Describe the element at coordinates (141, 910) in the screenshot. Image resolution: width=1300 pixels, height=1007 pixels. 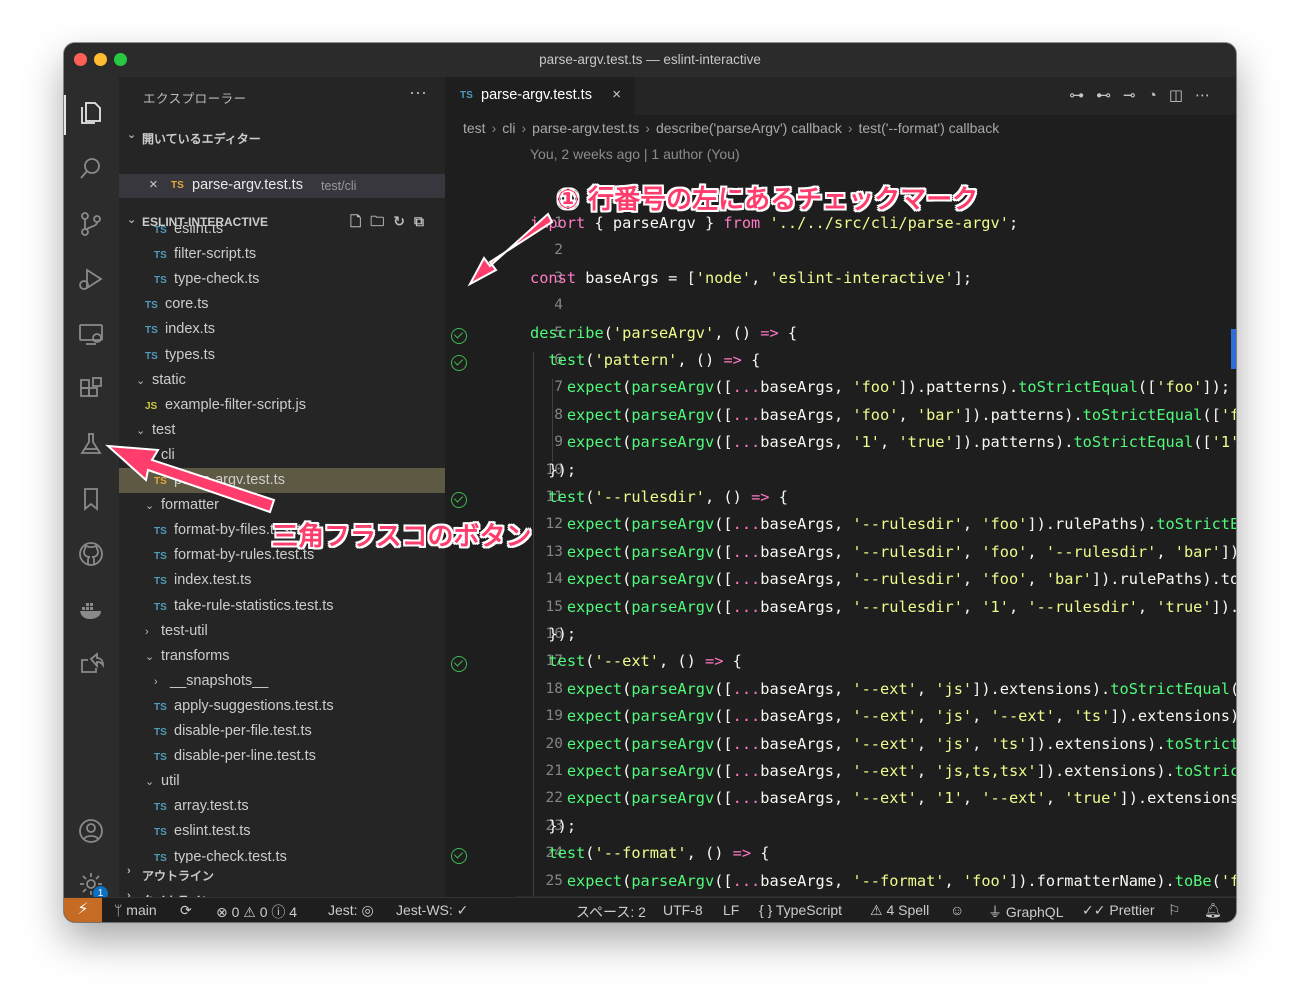
I see `branch-name: main` at that location.